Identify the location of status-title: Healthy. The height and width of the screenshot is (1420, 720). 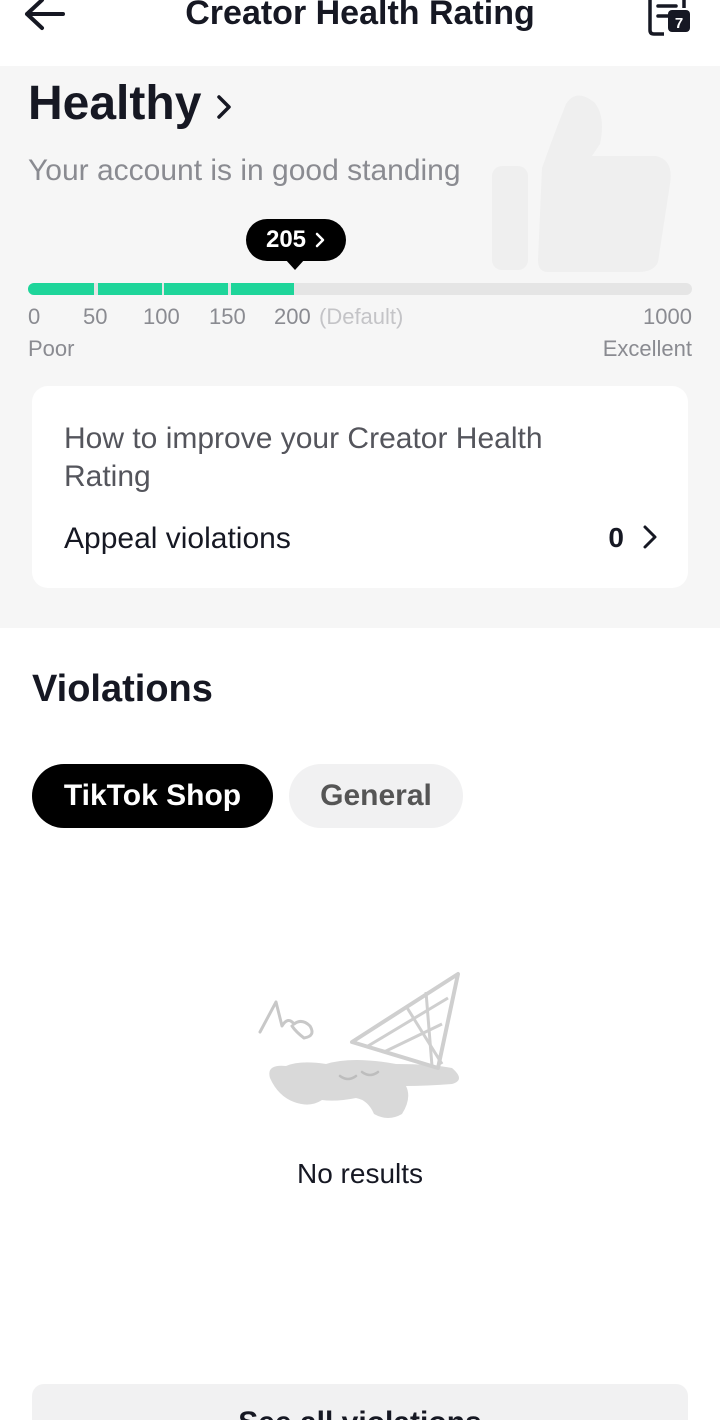
(115, 103).